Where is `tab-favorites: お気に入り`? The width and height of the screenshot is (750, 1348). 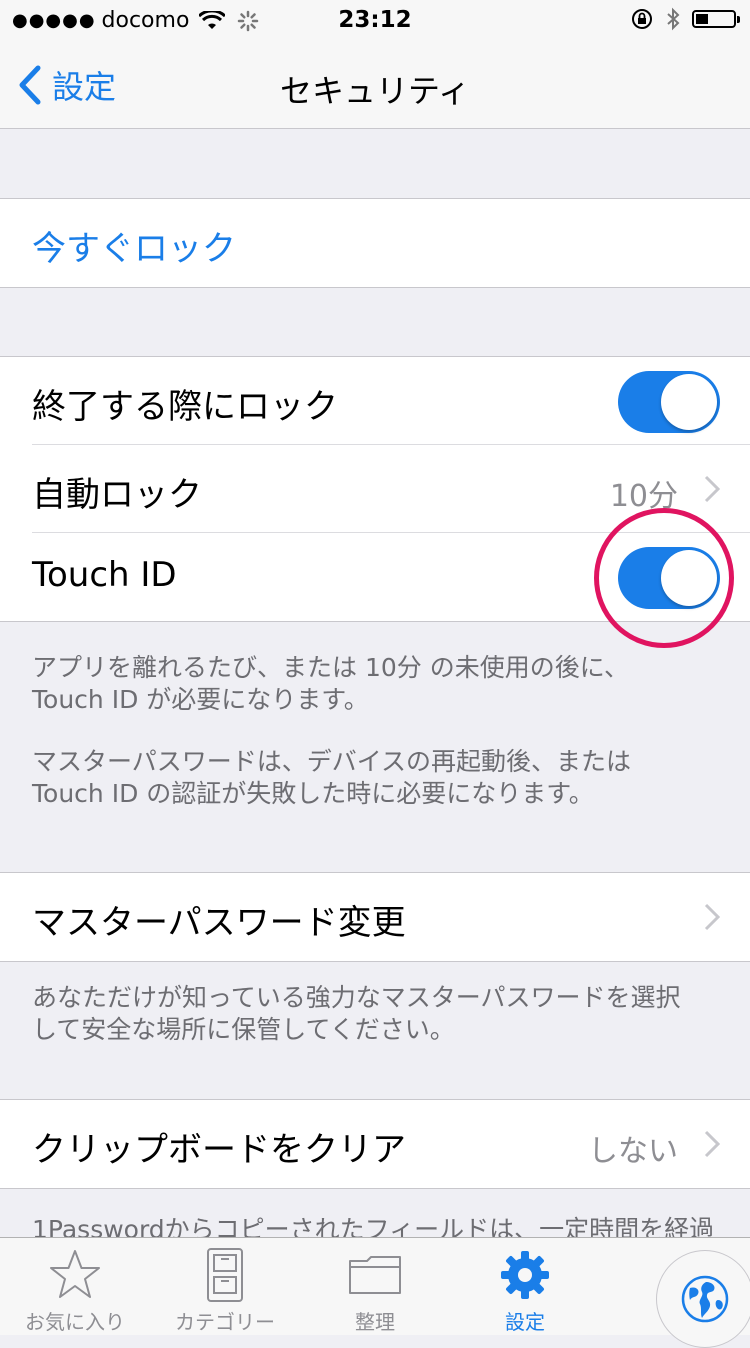 tab-favorites: お気に入り is located at coordinates (75, 1286).